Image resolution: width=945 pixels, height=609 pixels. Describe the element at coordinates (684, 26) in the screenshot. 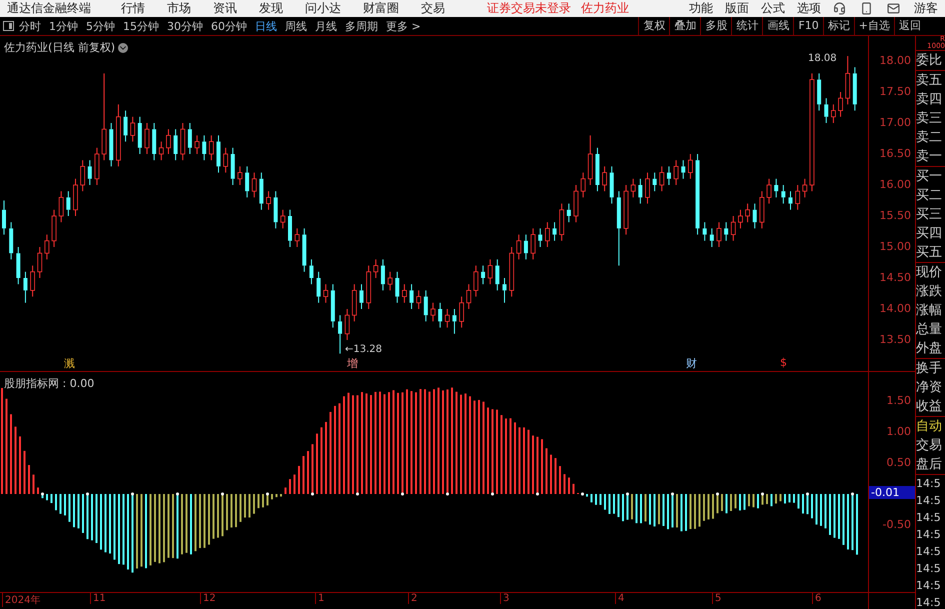

I see `toolbar-button: 叠加` at that location.